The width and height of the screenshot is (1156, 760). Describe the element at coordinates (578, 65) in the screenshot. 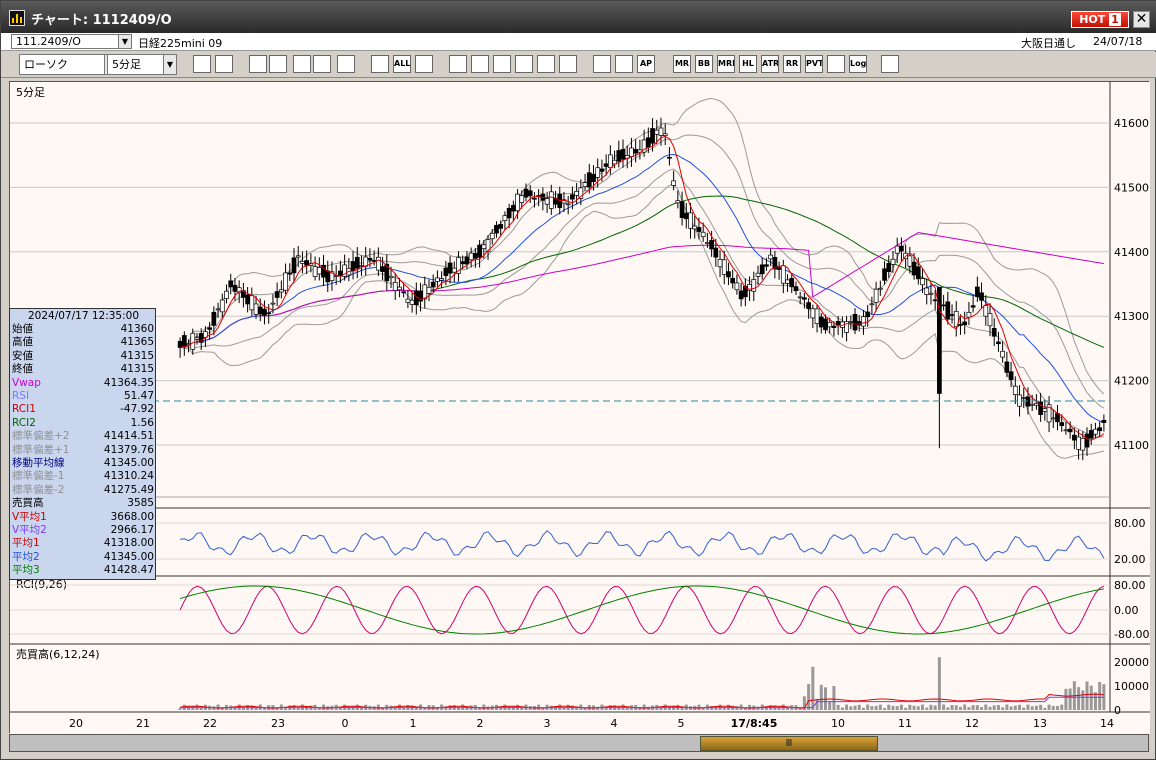

I see `toolbar: ローソク ▼ 5分足 ▼ ALLAPMRBBMREHLATRRRPVTLog` at that location.